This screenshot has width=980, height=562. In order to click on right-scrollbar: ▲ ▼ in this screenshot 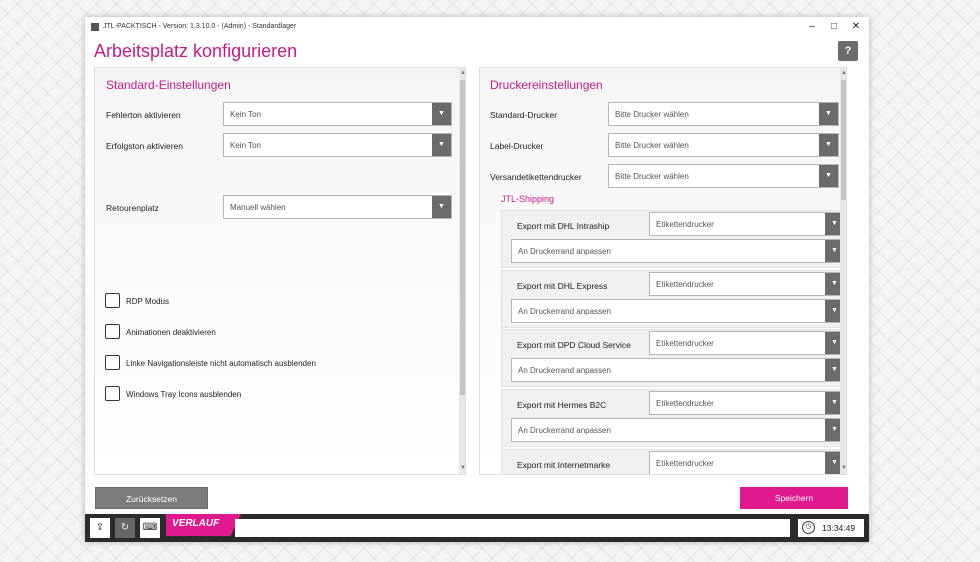, I will do `click(843, 271)`.